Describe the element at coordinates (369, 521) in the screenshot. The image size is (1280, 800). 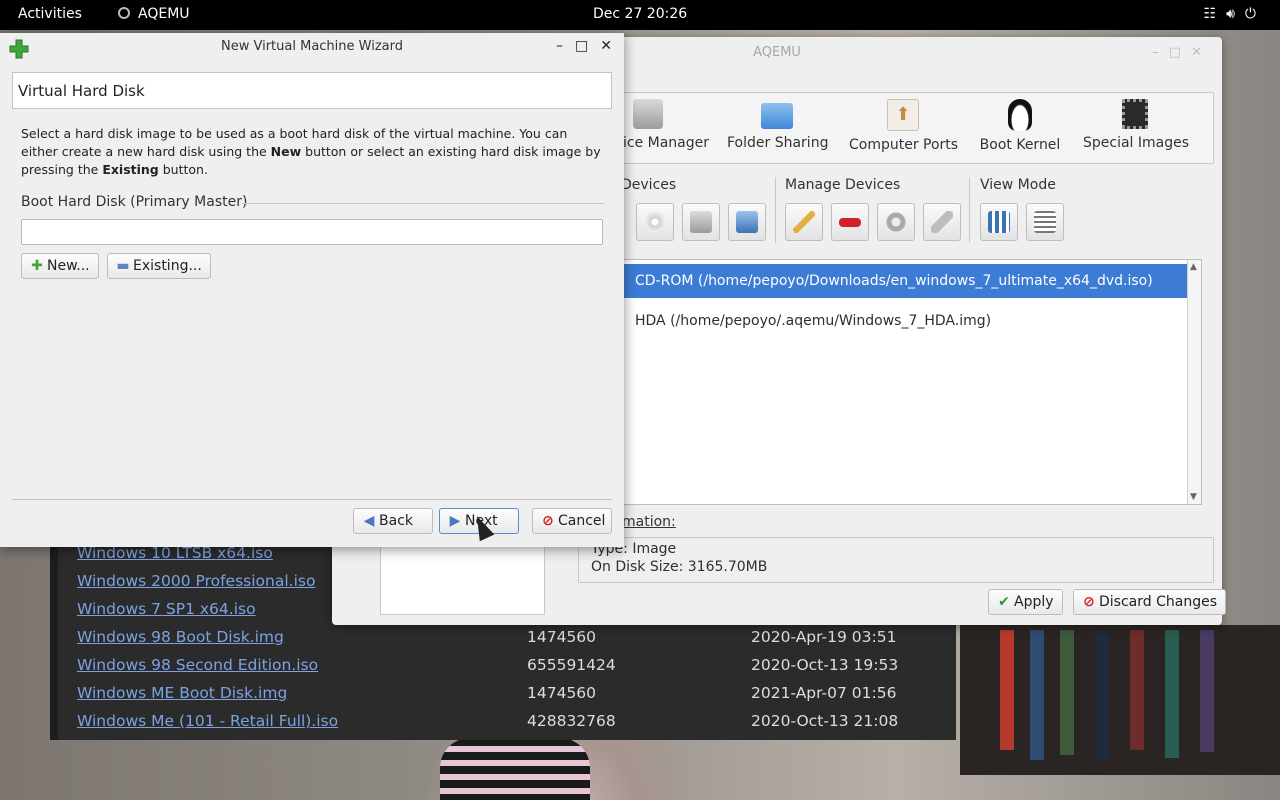
I see `arrow-left-icon: ◀` at that location.